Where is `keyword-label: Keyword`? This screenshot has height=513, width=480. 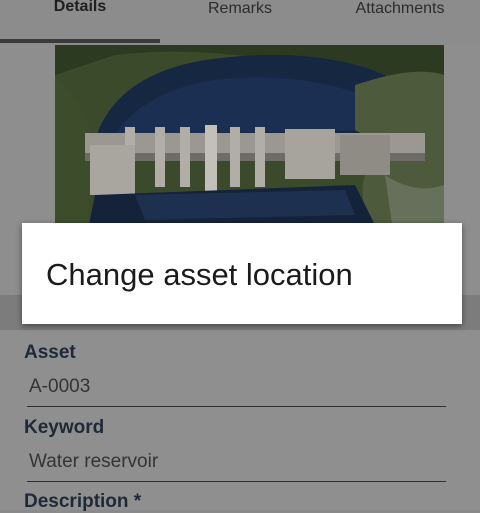
keyword-label: Keyword is located at coordinates (64, 427).